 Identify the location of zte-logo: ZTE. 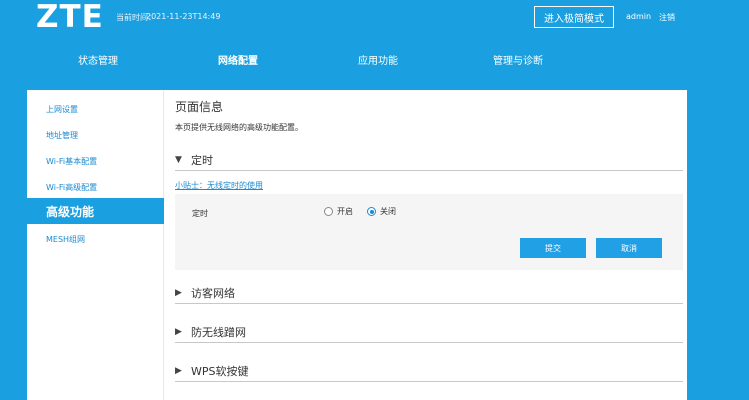
(70, 17).